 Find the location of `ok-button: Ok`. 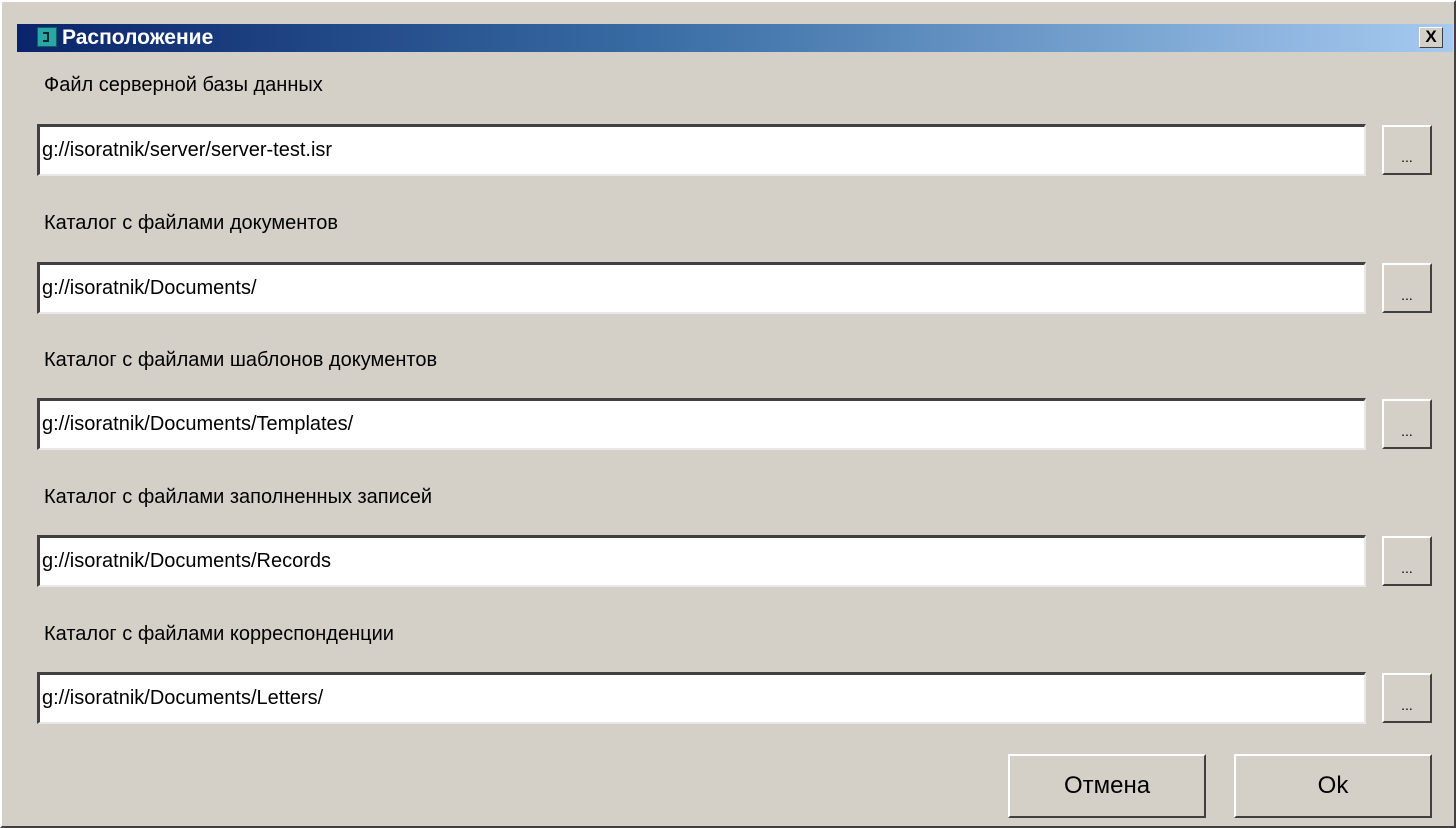

ok-button: Ok is located at coordinates (1333, 786).